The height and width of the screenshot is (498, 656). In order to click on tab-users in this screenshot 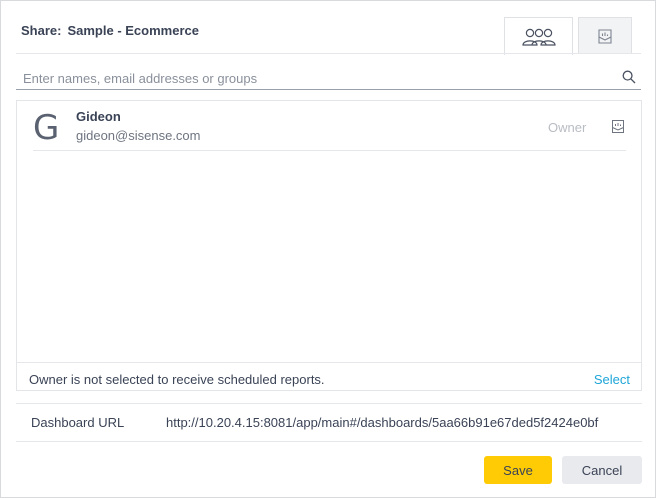, I will do `click(538, 36)`.